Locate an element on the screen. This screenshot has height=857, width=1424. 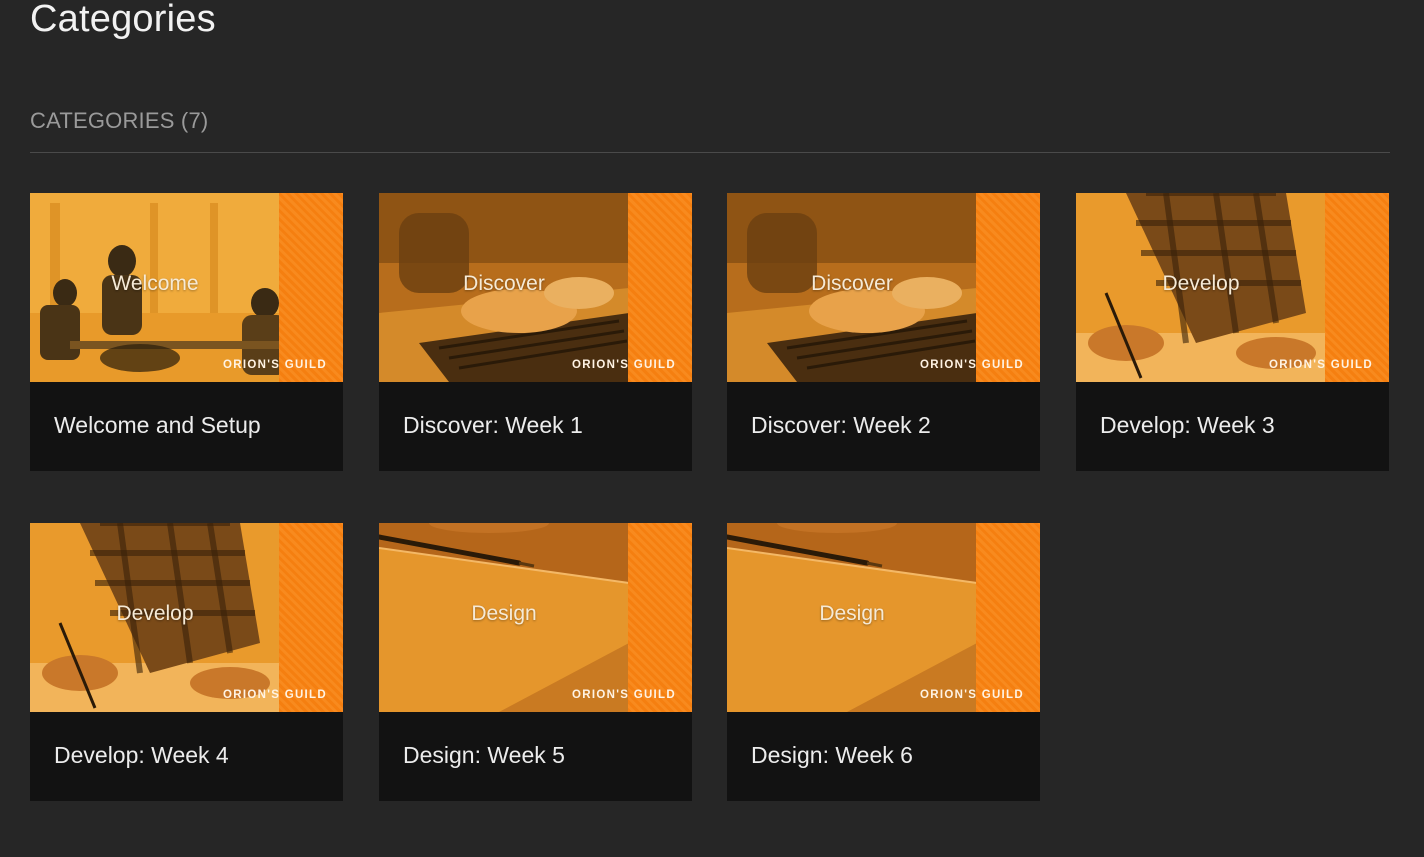
thumbnail-label: Welcome is located at coordinates (155, 283).